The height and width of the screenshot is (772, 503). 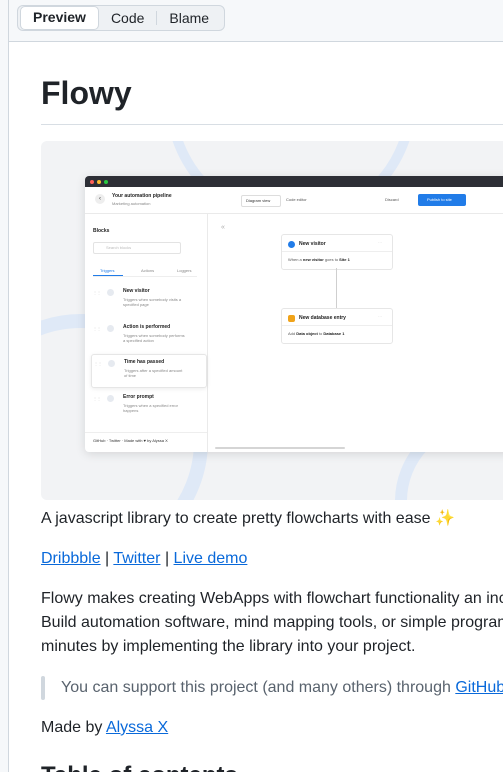 What do you see at coordinates (142, 196) in the screenshot?
I see `mock-header-title: Your automation pipeline` at bounding box center [142, 196].